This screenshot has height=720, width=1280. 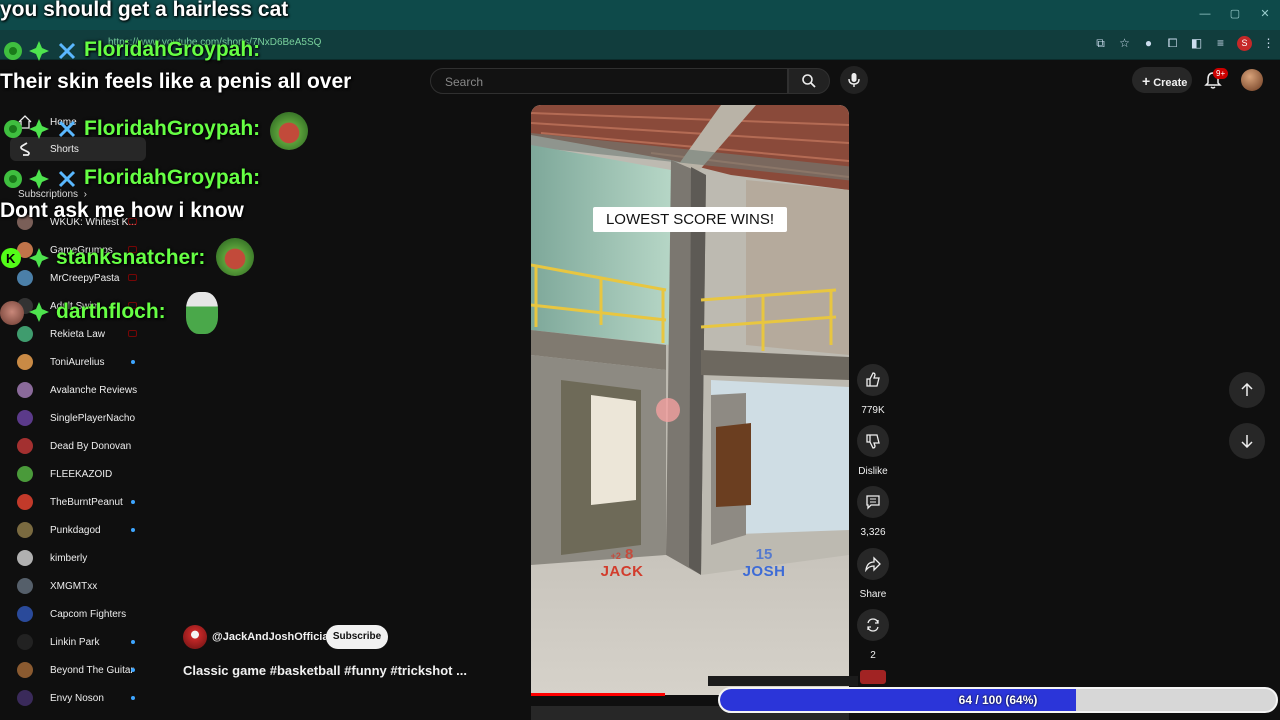 What do you see at coordinates (873, 564) in the screenshot?
I see `share-button` at bounding box center [873, 564].